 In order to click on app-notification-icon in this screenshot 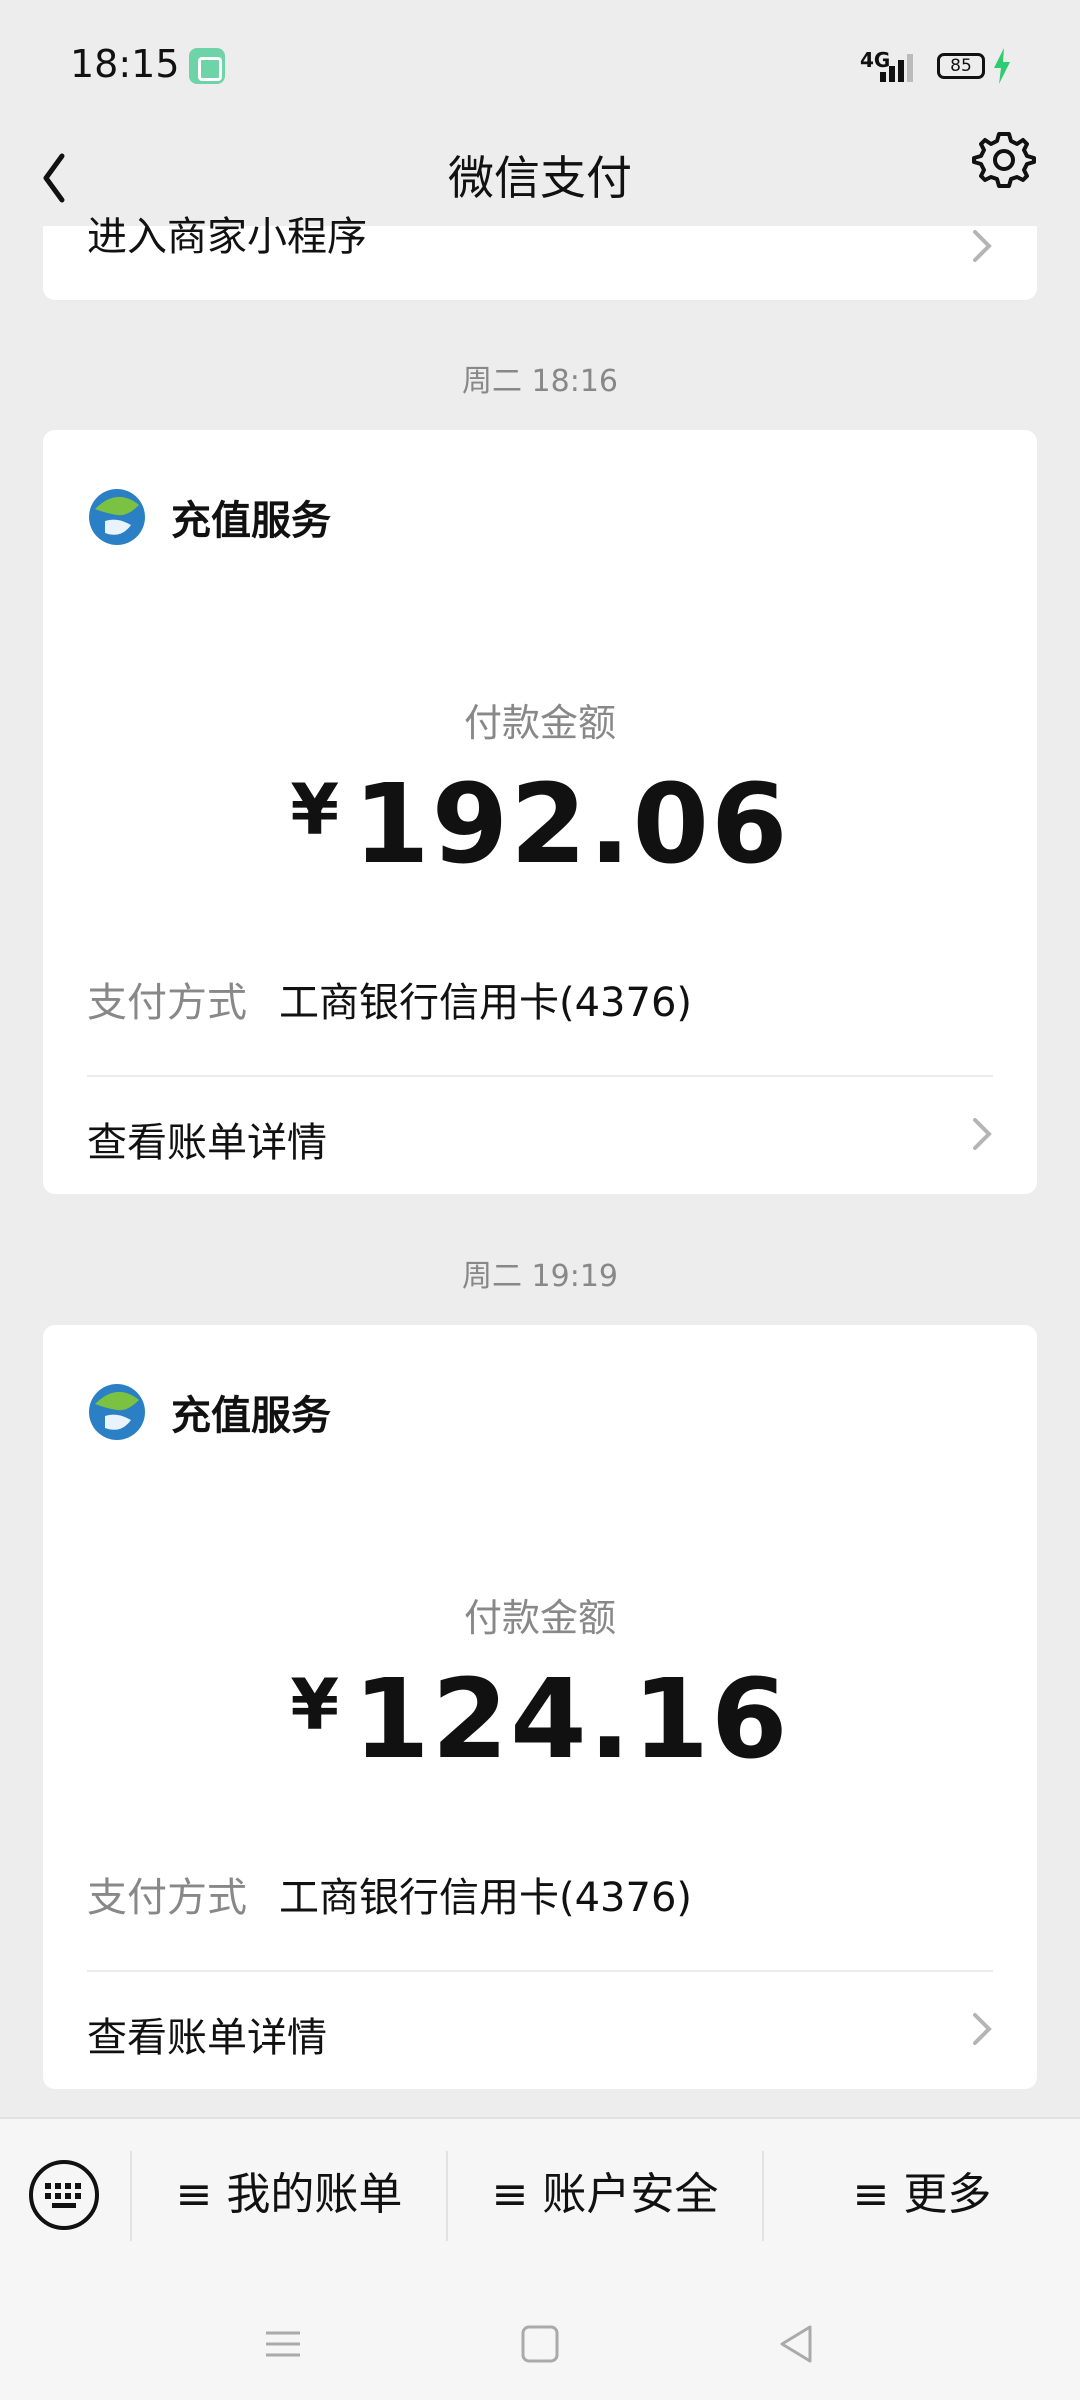, I will do `click(207, 66)`.